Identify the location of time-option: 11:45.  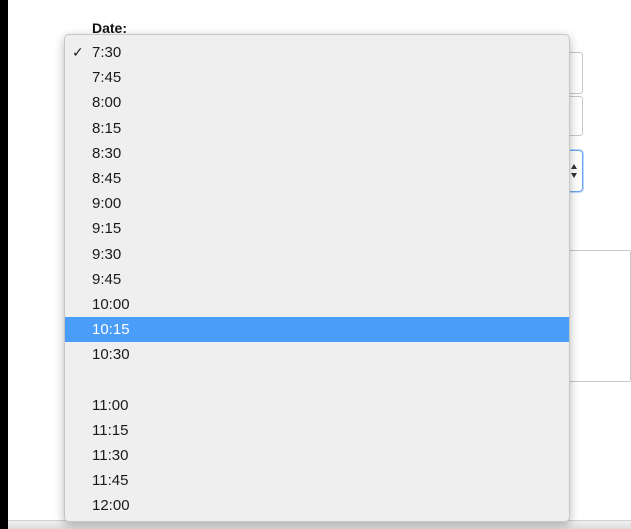
(317, 480).